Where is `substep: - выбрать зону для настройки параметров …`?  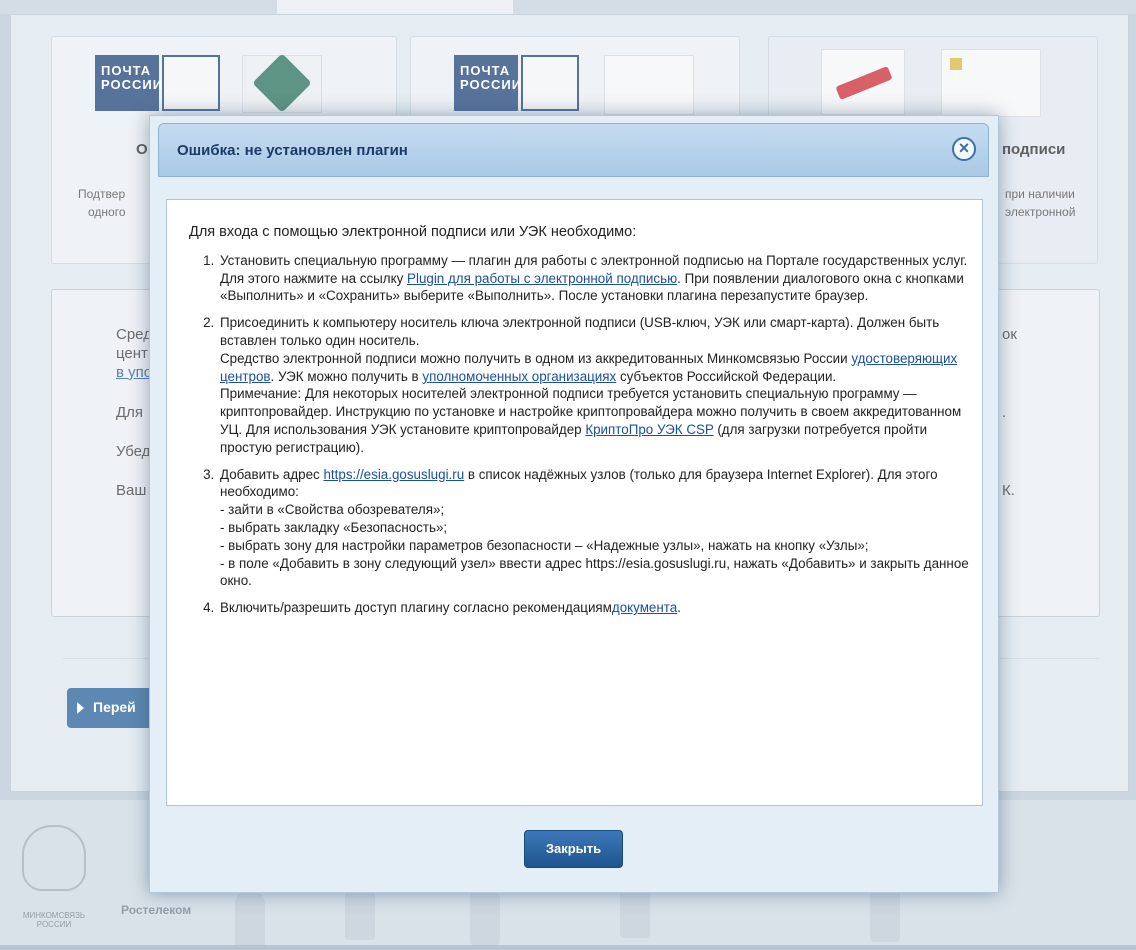 substep: - выбрать зону для настройки параметров … is located at coordinates (544, 545).